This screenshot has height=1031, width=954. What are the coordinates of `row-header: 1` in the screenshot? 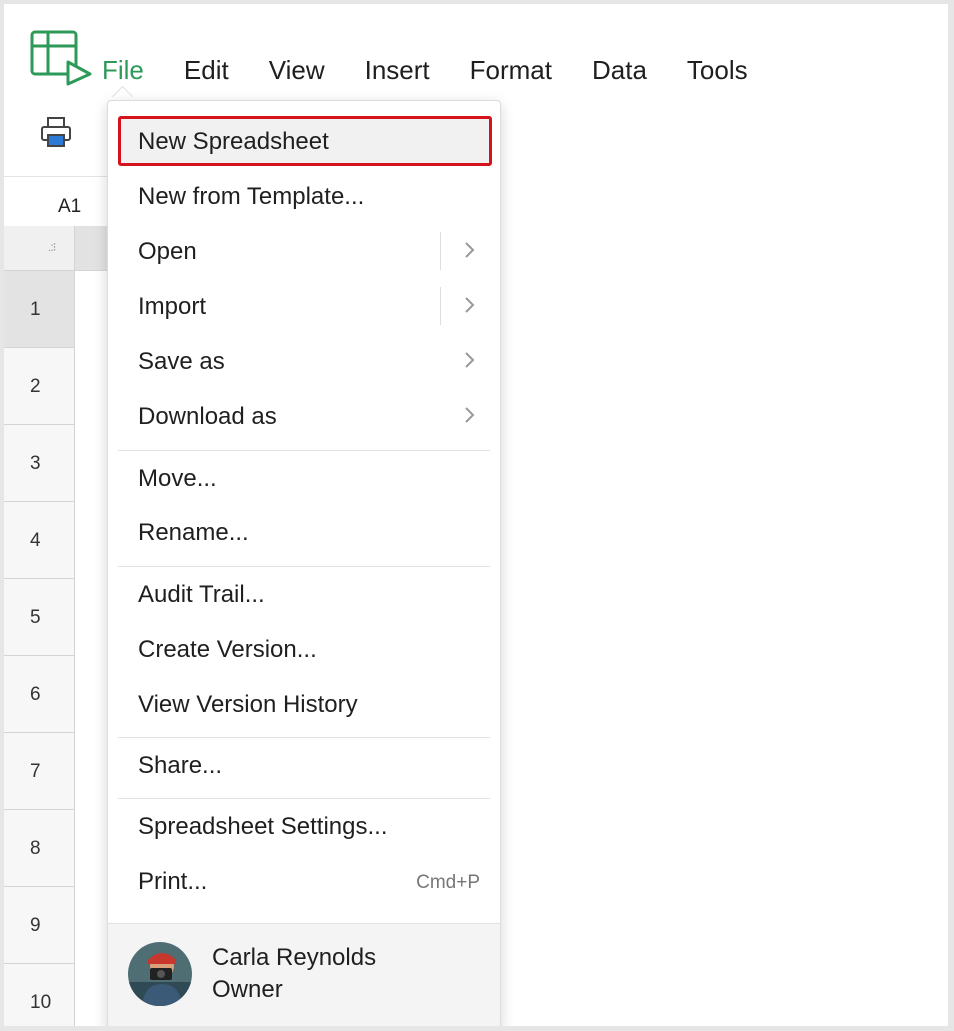 It's located at (39, 309).